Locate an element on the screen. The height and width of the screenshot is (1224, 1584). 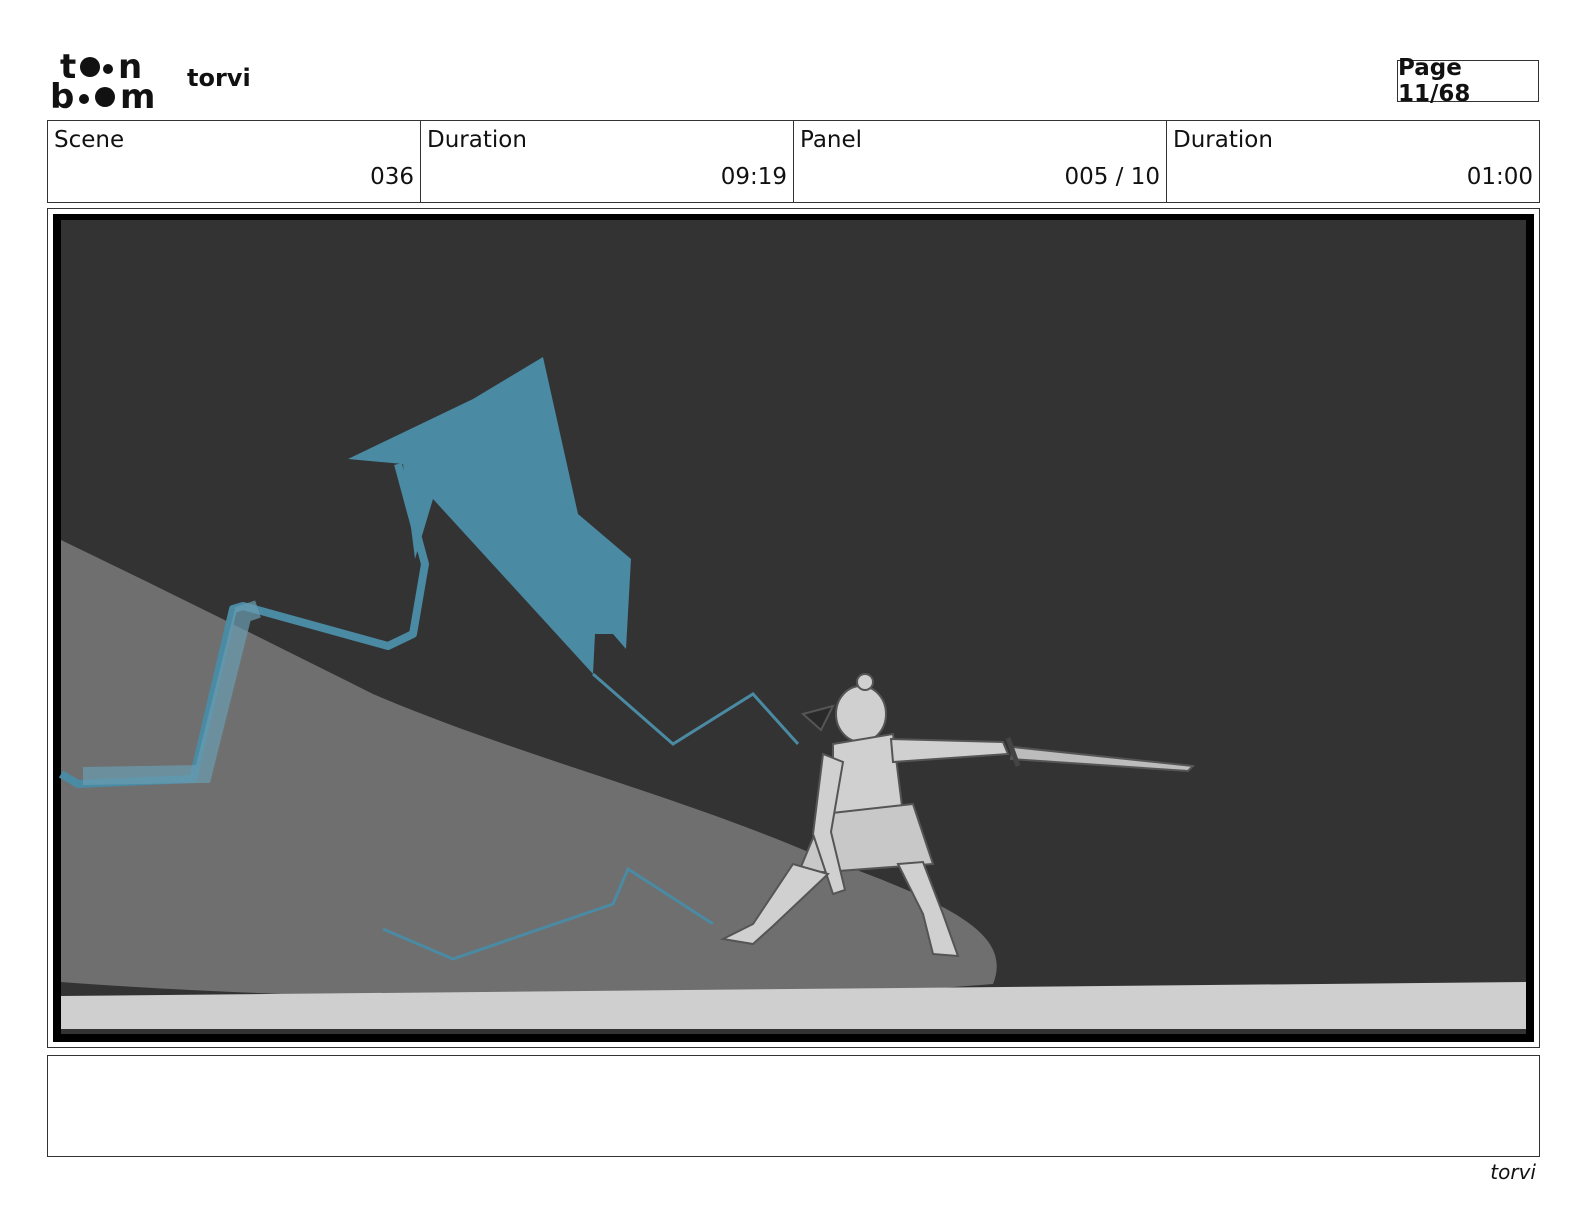
toon-boom-logo: t n b m is located at coordinates (107, 82).